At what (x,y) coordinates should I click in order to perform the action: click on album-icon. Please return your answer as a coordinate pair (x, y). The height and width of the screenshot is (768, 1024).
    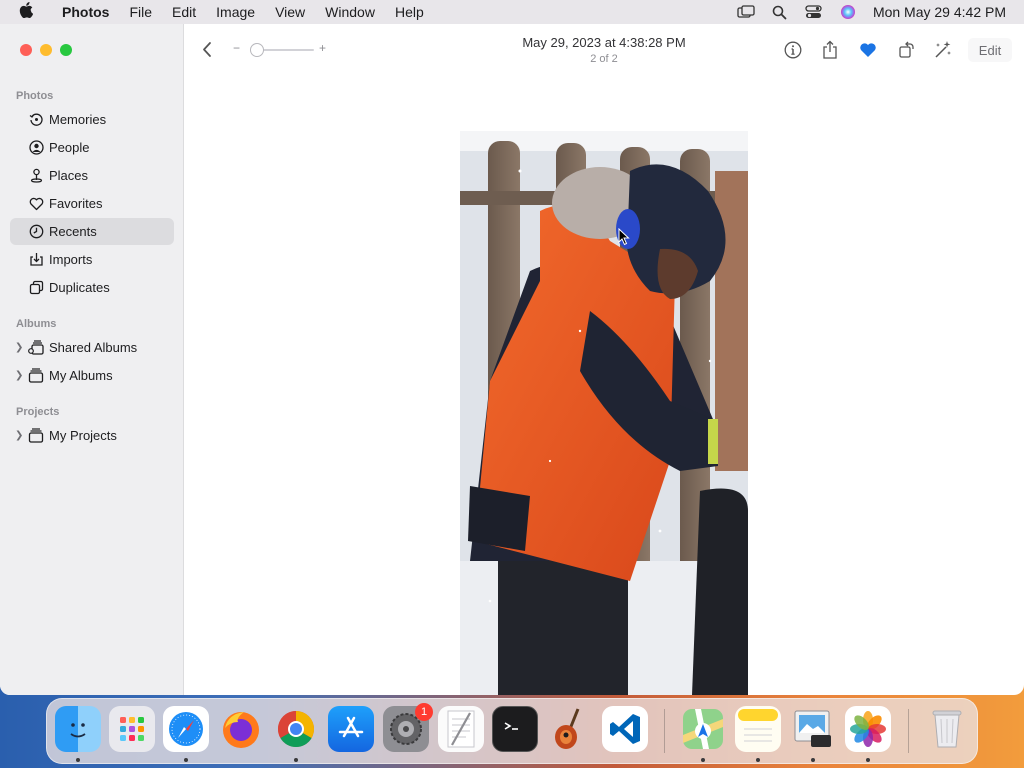
    Looking at the image, I should click on (36, 375).